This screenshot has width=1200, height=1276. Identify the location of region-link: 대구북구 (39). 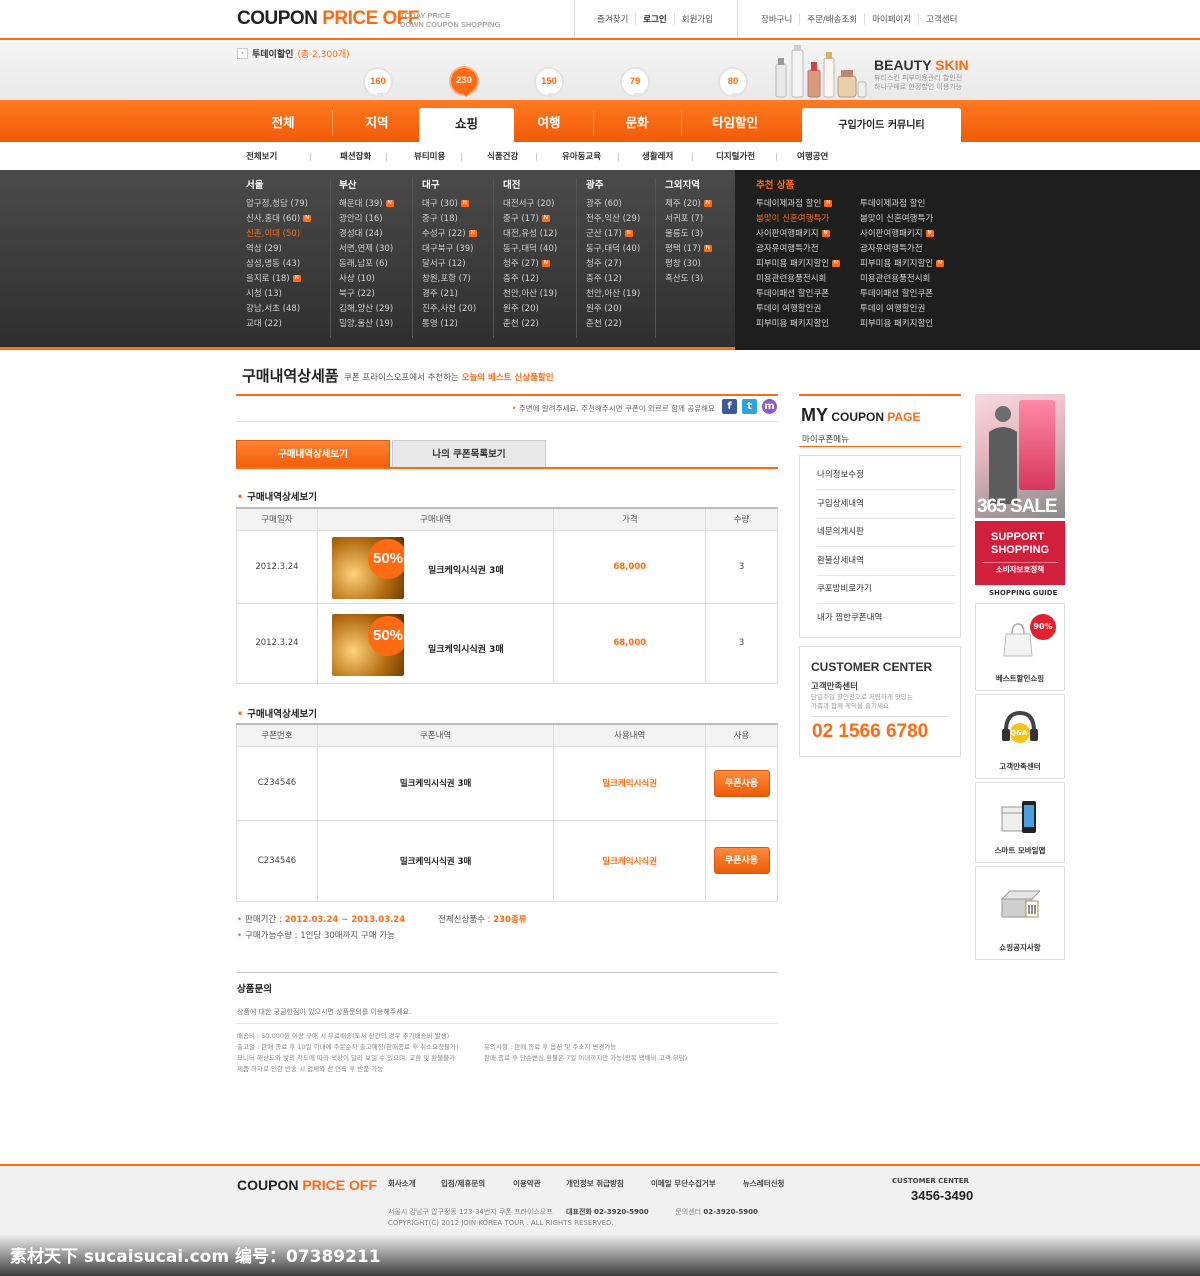
(449, 249).